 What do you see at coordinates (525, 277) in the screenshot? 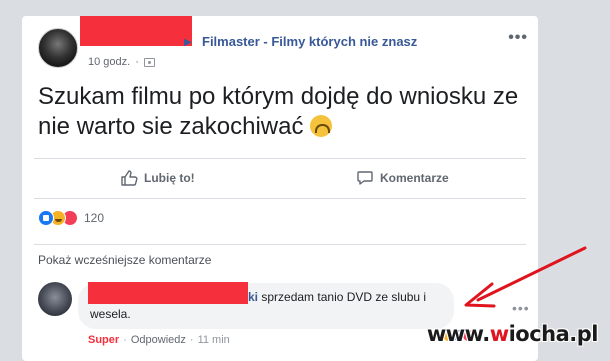
I see `red-arrow-annotation` at bounding box center [525, 277].